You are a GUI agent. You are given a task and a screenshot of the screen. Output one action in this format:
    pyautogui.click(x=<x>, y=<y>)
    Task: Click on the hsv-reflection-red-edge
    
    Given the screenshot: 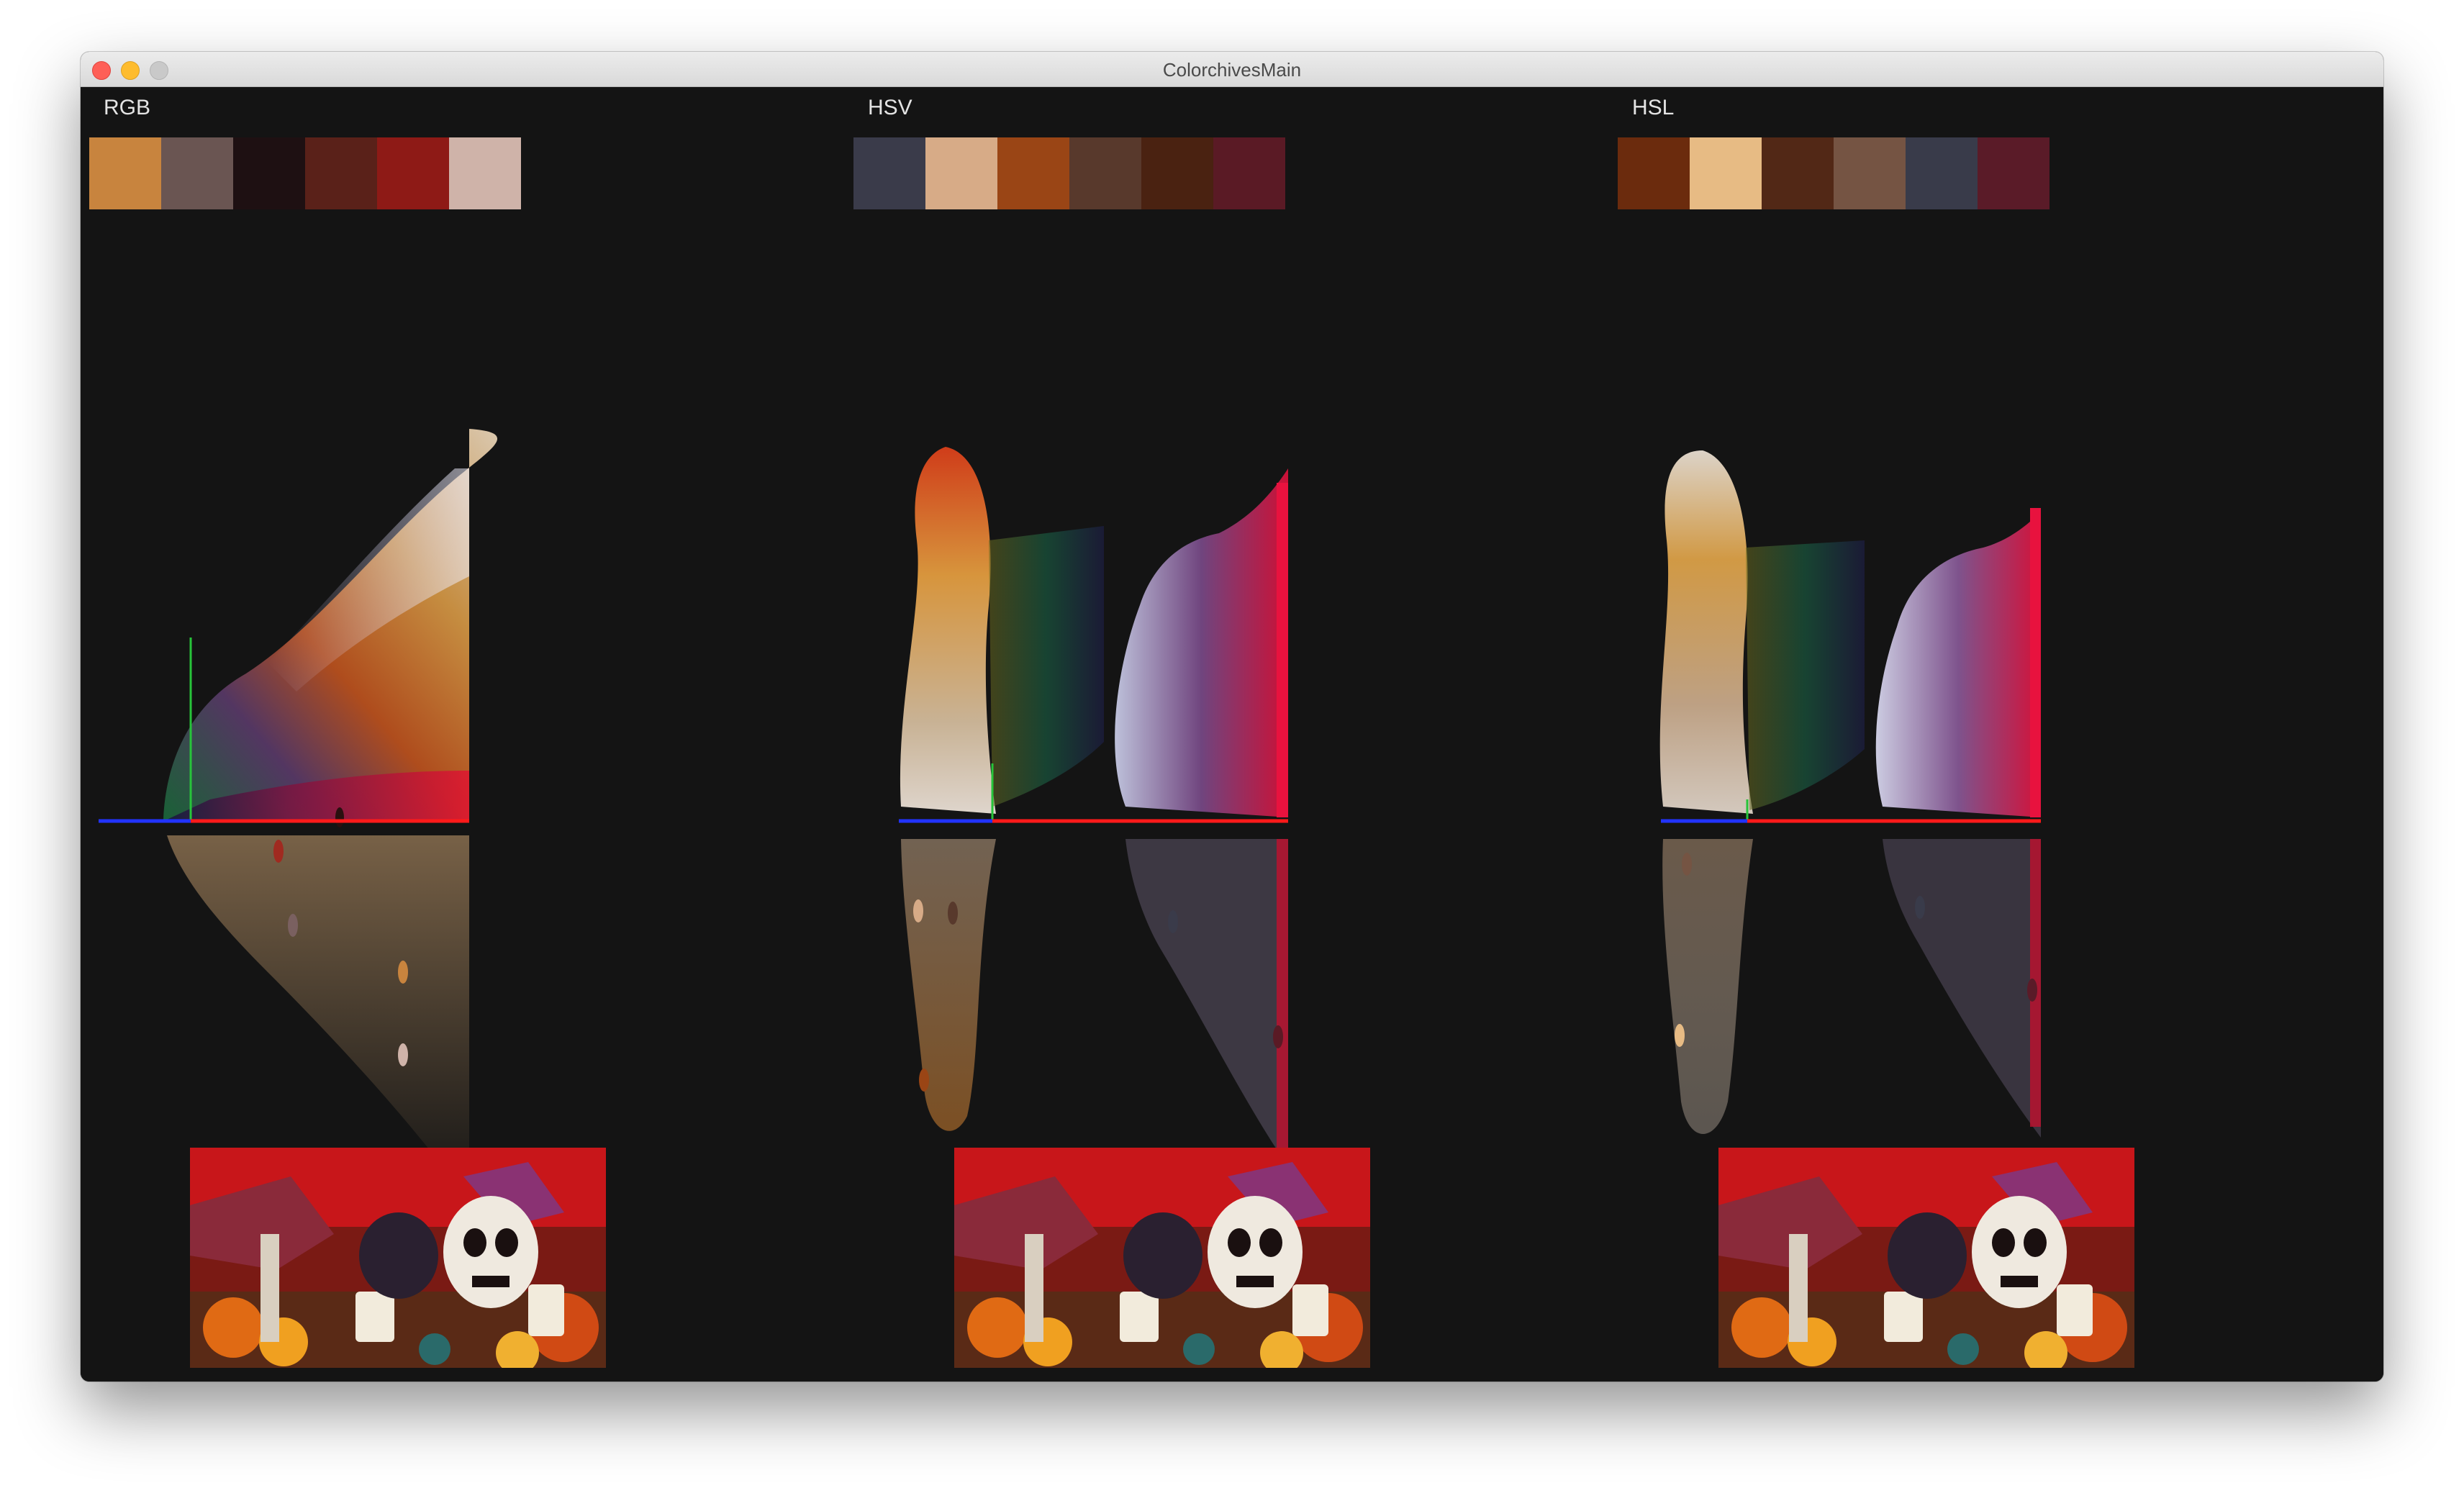 What is the action you would take?
    pyautogui.click(x=1282, y=1001)
    